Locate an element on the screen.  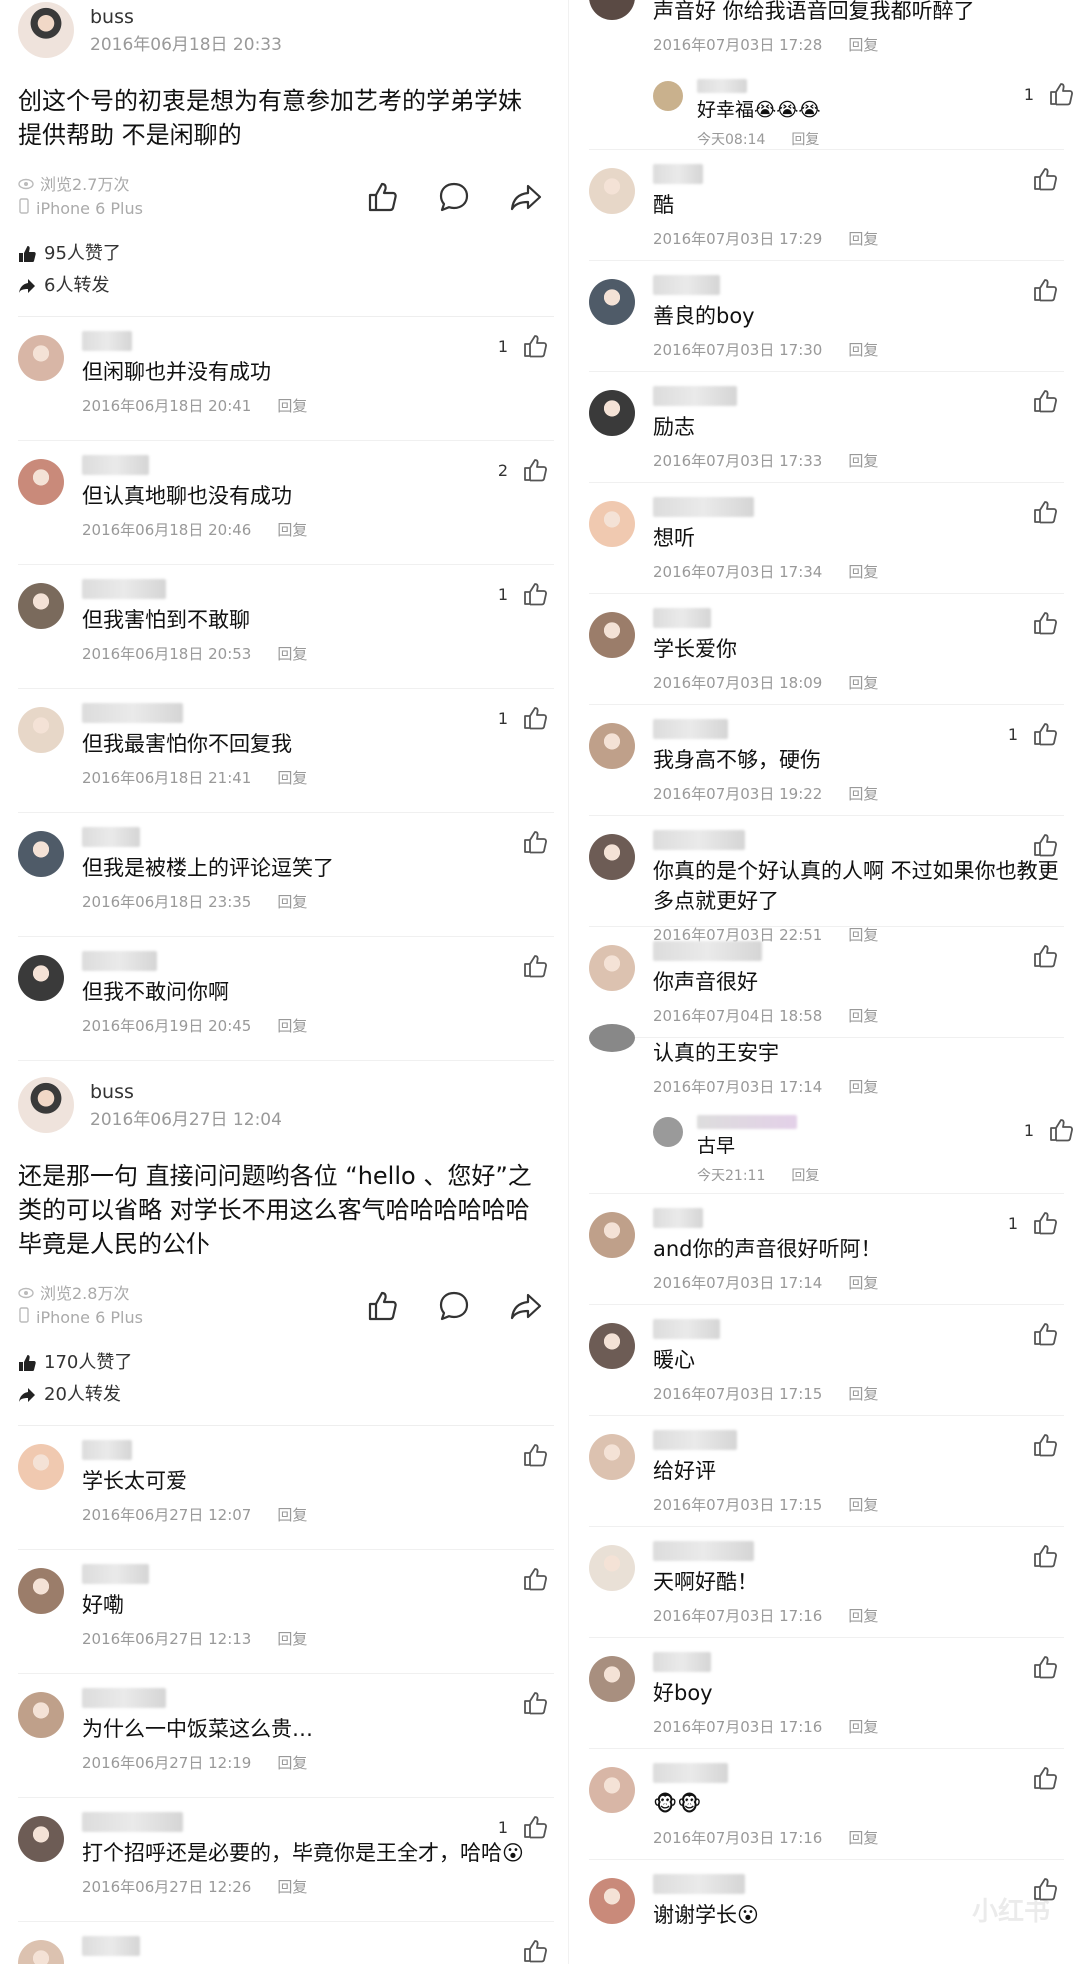
comment-button is located at coordinates (454, 197).